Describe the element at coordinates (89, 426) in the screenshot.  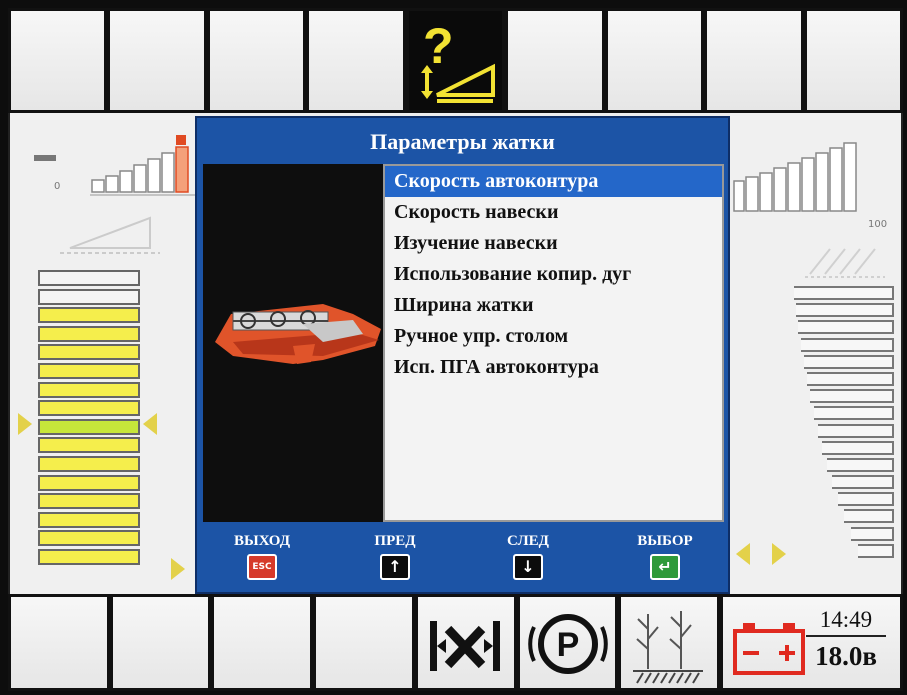
I see `indicator-current-level` at that location.